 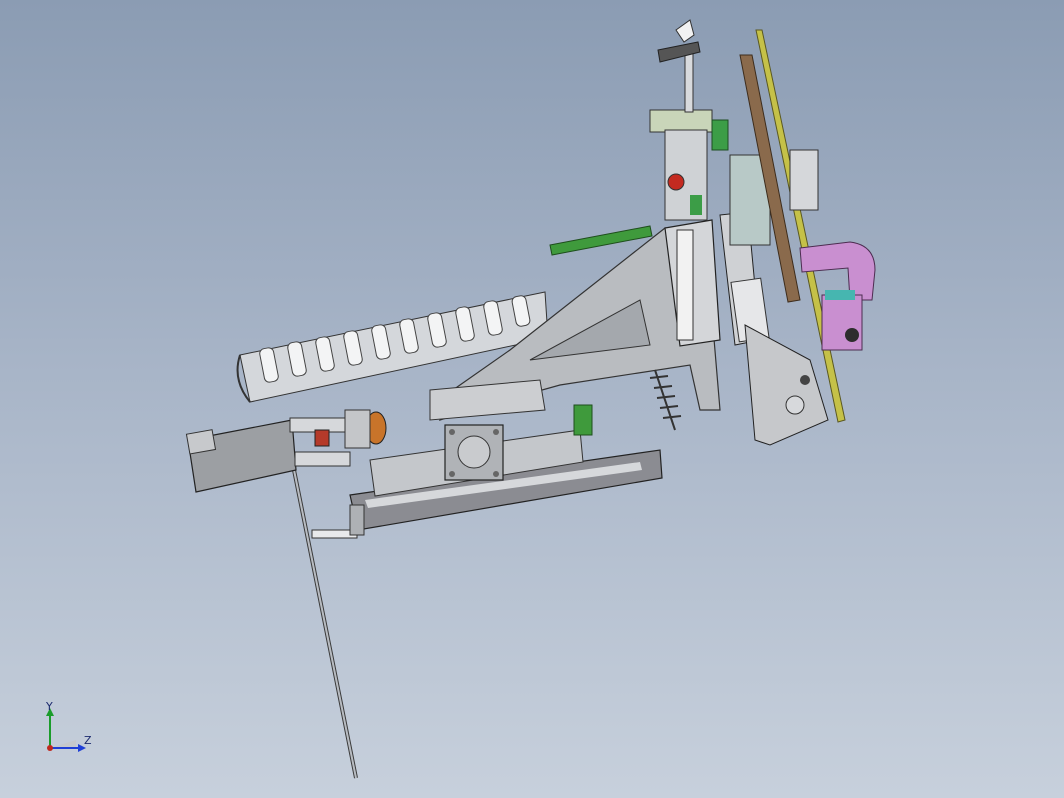 I want to click on y-axis-label: Y, so click(x=49, y=706).